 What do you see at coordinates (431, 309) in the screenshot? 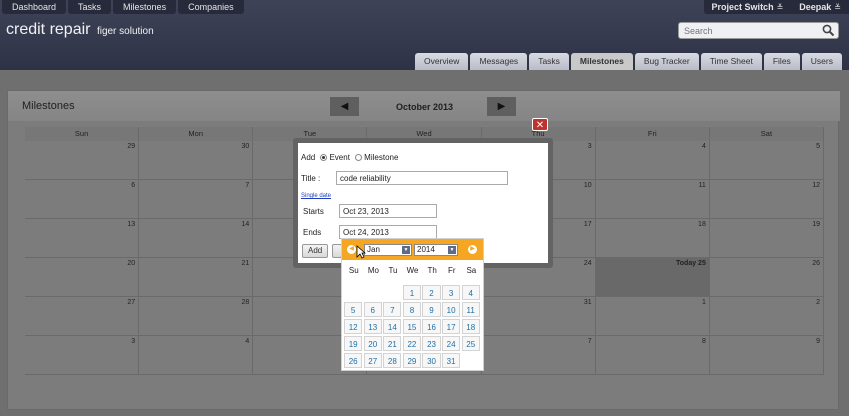
I see `date-picker-day: 9` at bounding box center [431, 309].